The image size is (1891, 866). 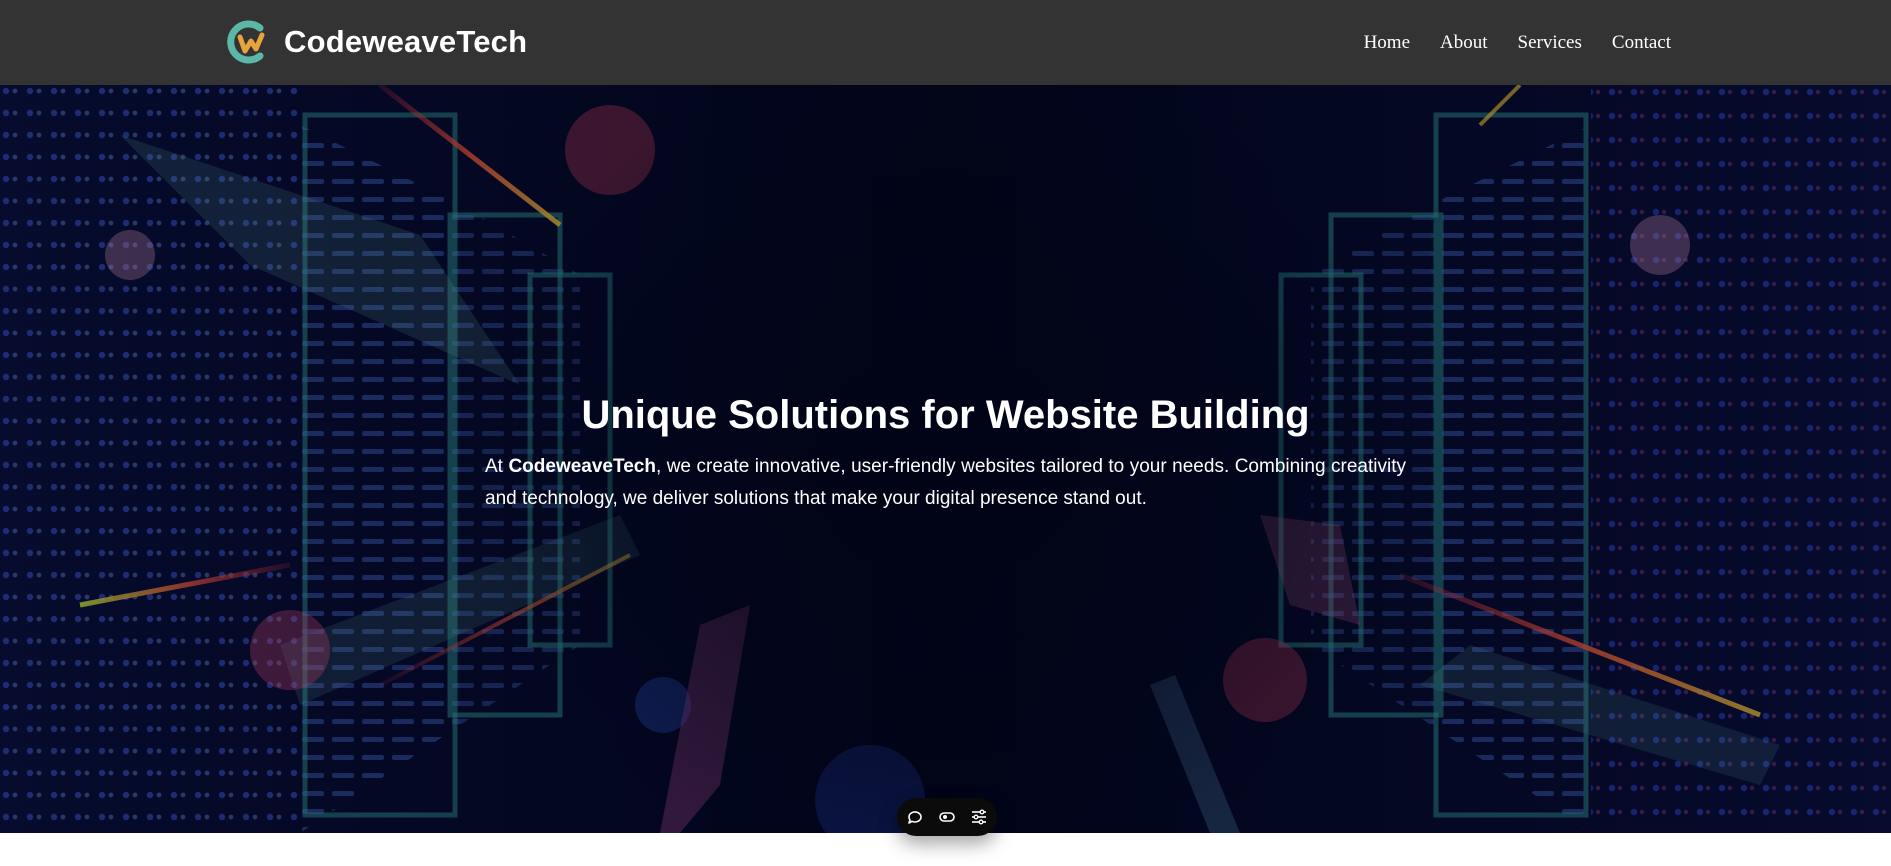 I want to click on floating-toolbar, so click(x=947, y=817).